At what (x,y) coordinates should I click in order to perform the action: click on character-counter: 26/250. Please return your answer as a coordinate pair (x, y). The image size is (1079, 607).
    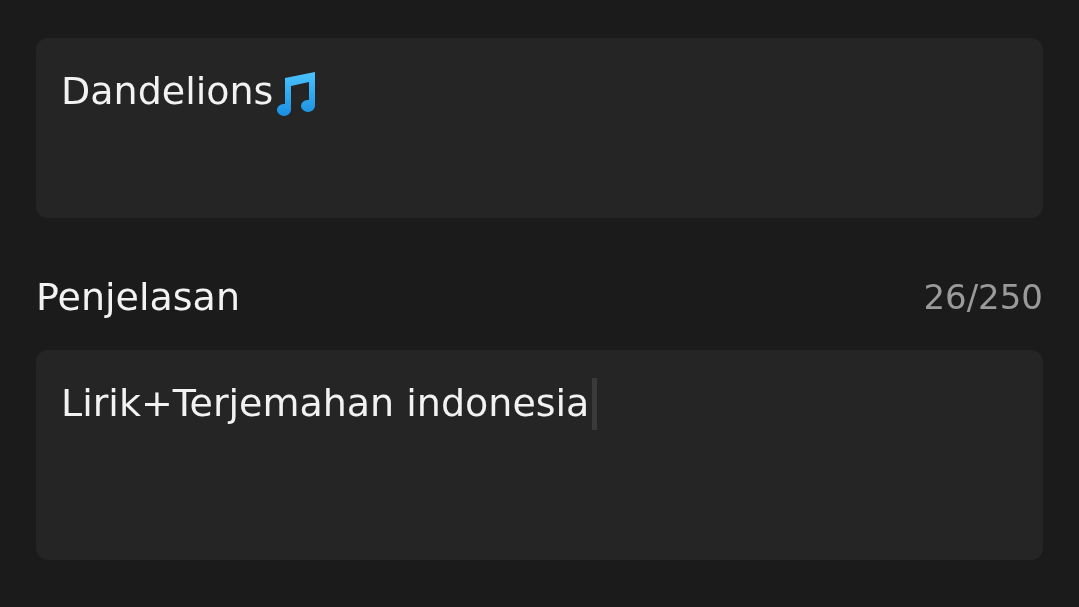
    Looking at the image, I should click on (983, 297).